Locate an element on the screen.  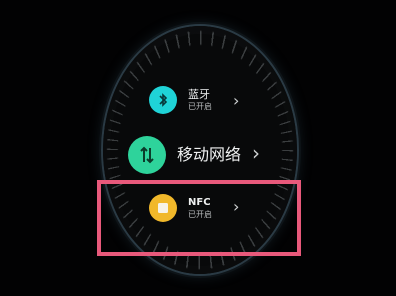
list-item-mobile-network: 移动网络 is located at coordinates (184, 155).